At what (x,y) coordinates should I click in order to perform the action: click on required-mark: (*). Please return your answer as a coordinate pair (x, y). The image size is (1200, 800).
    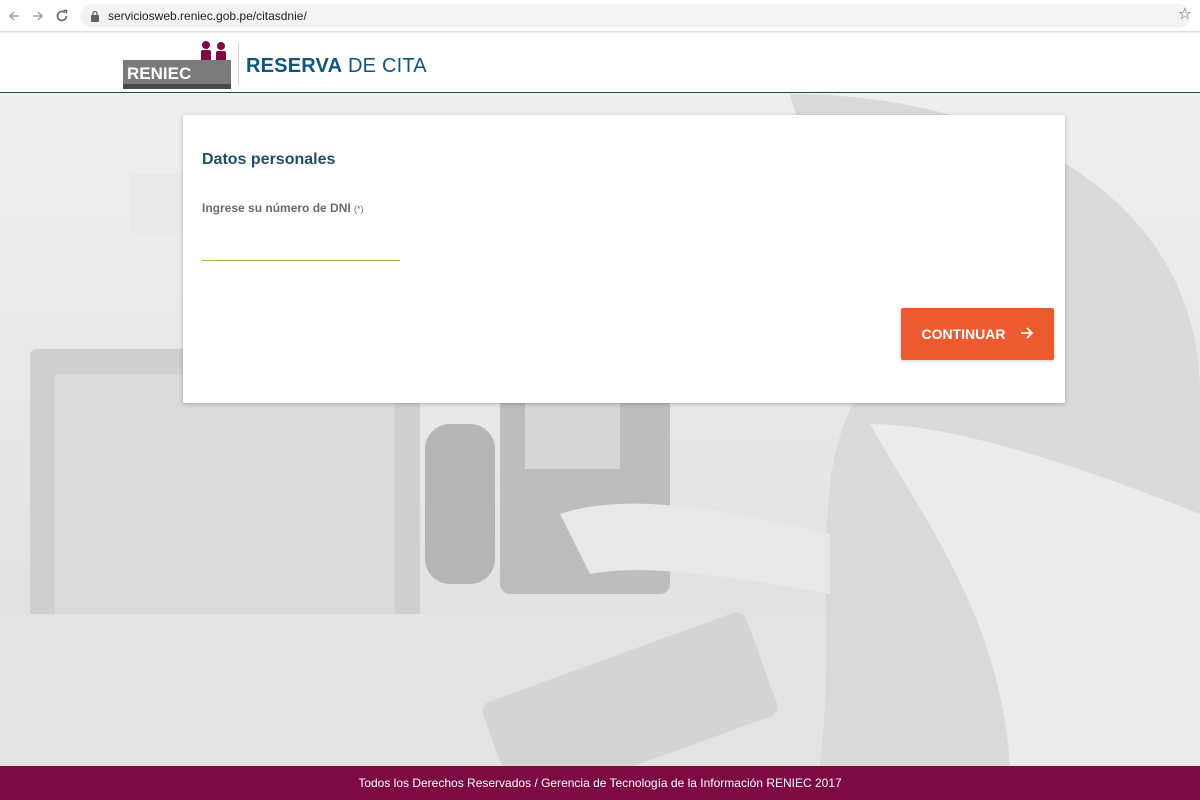
    Looking at the image, I should click on (359, 209).